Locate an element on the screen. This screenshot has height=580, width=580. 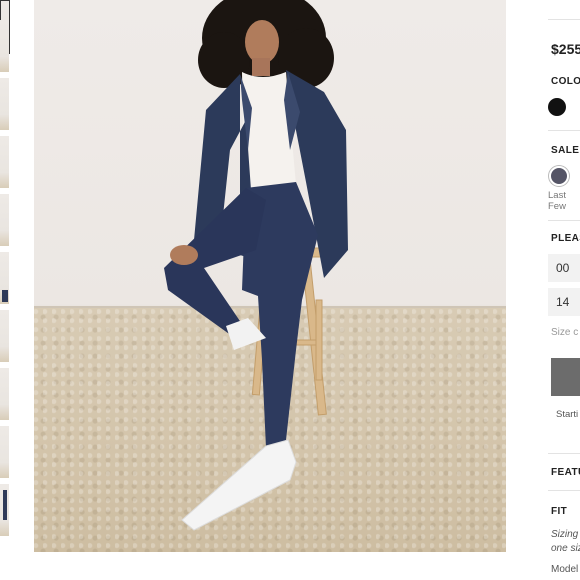
product-price: $255 is located at coordinates (565, 49).